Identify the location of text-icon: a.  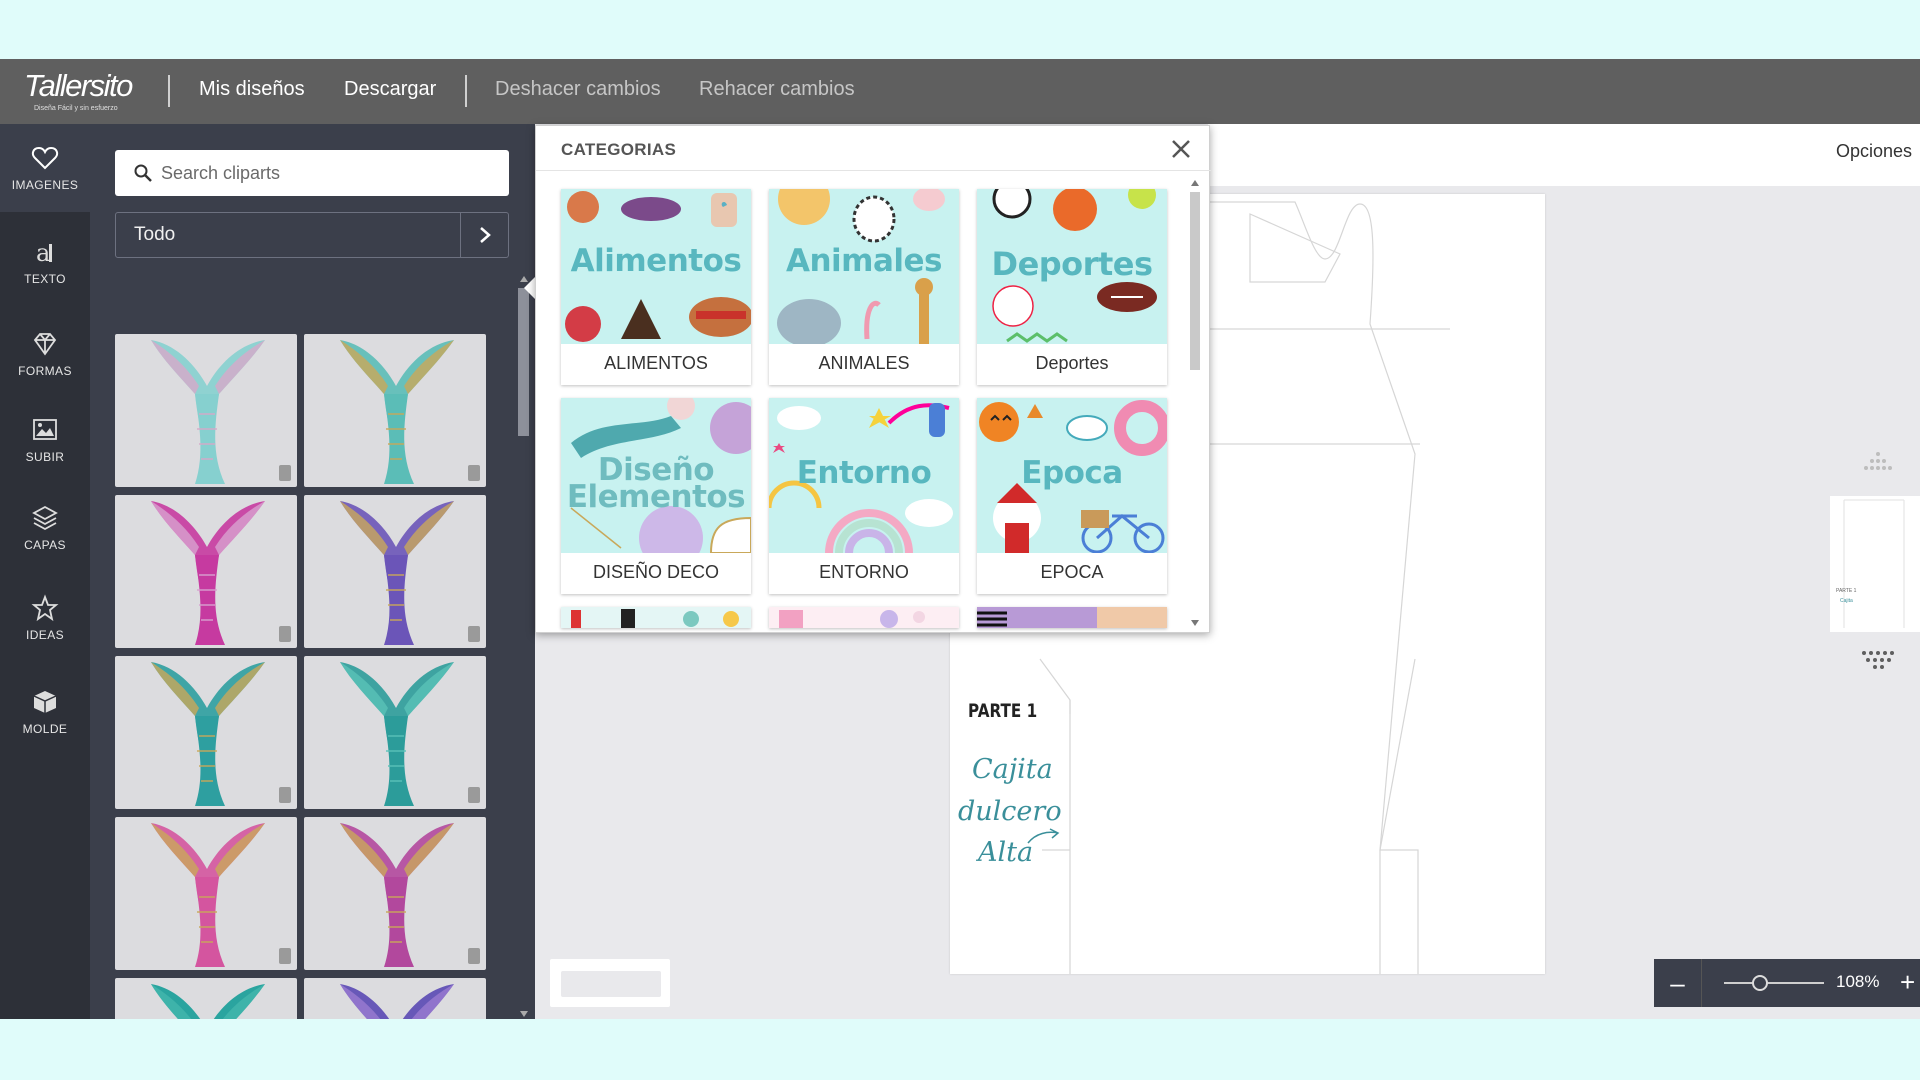
(44, 252).